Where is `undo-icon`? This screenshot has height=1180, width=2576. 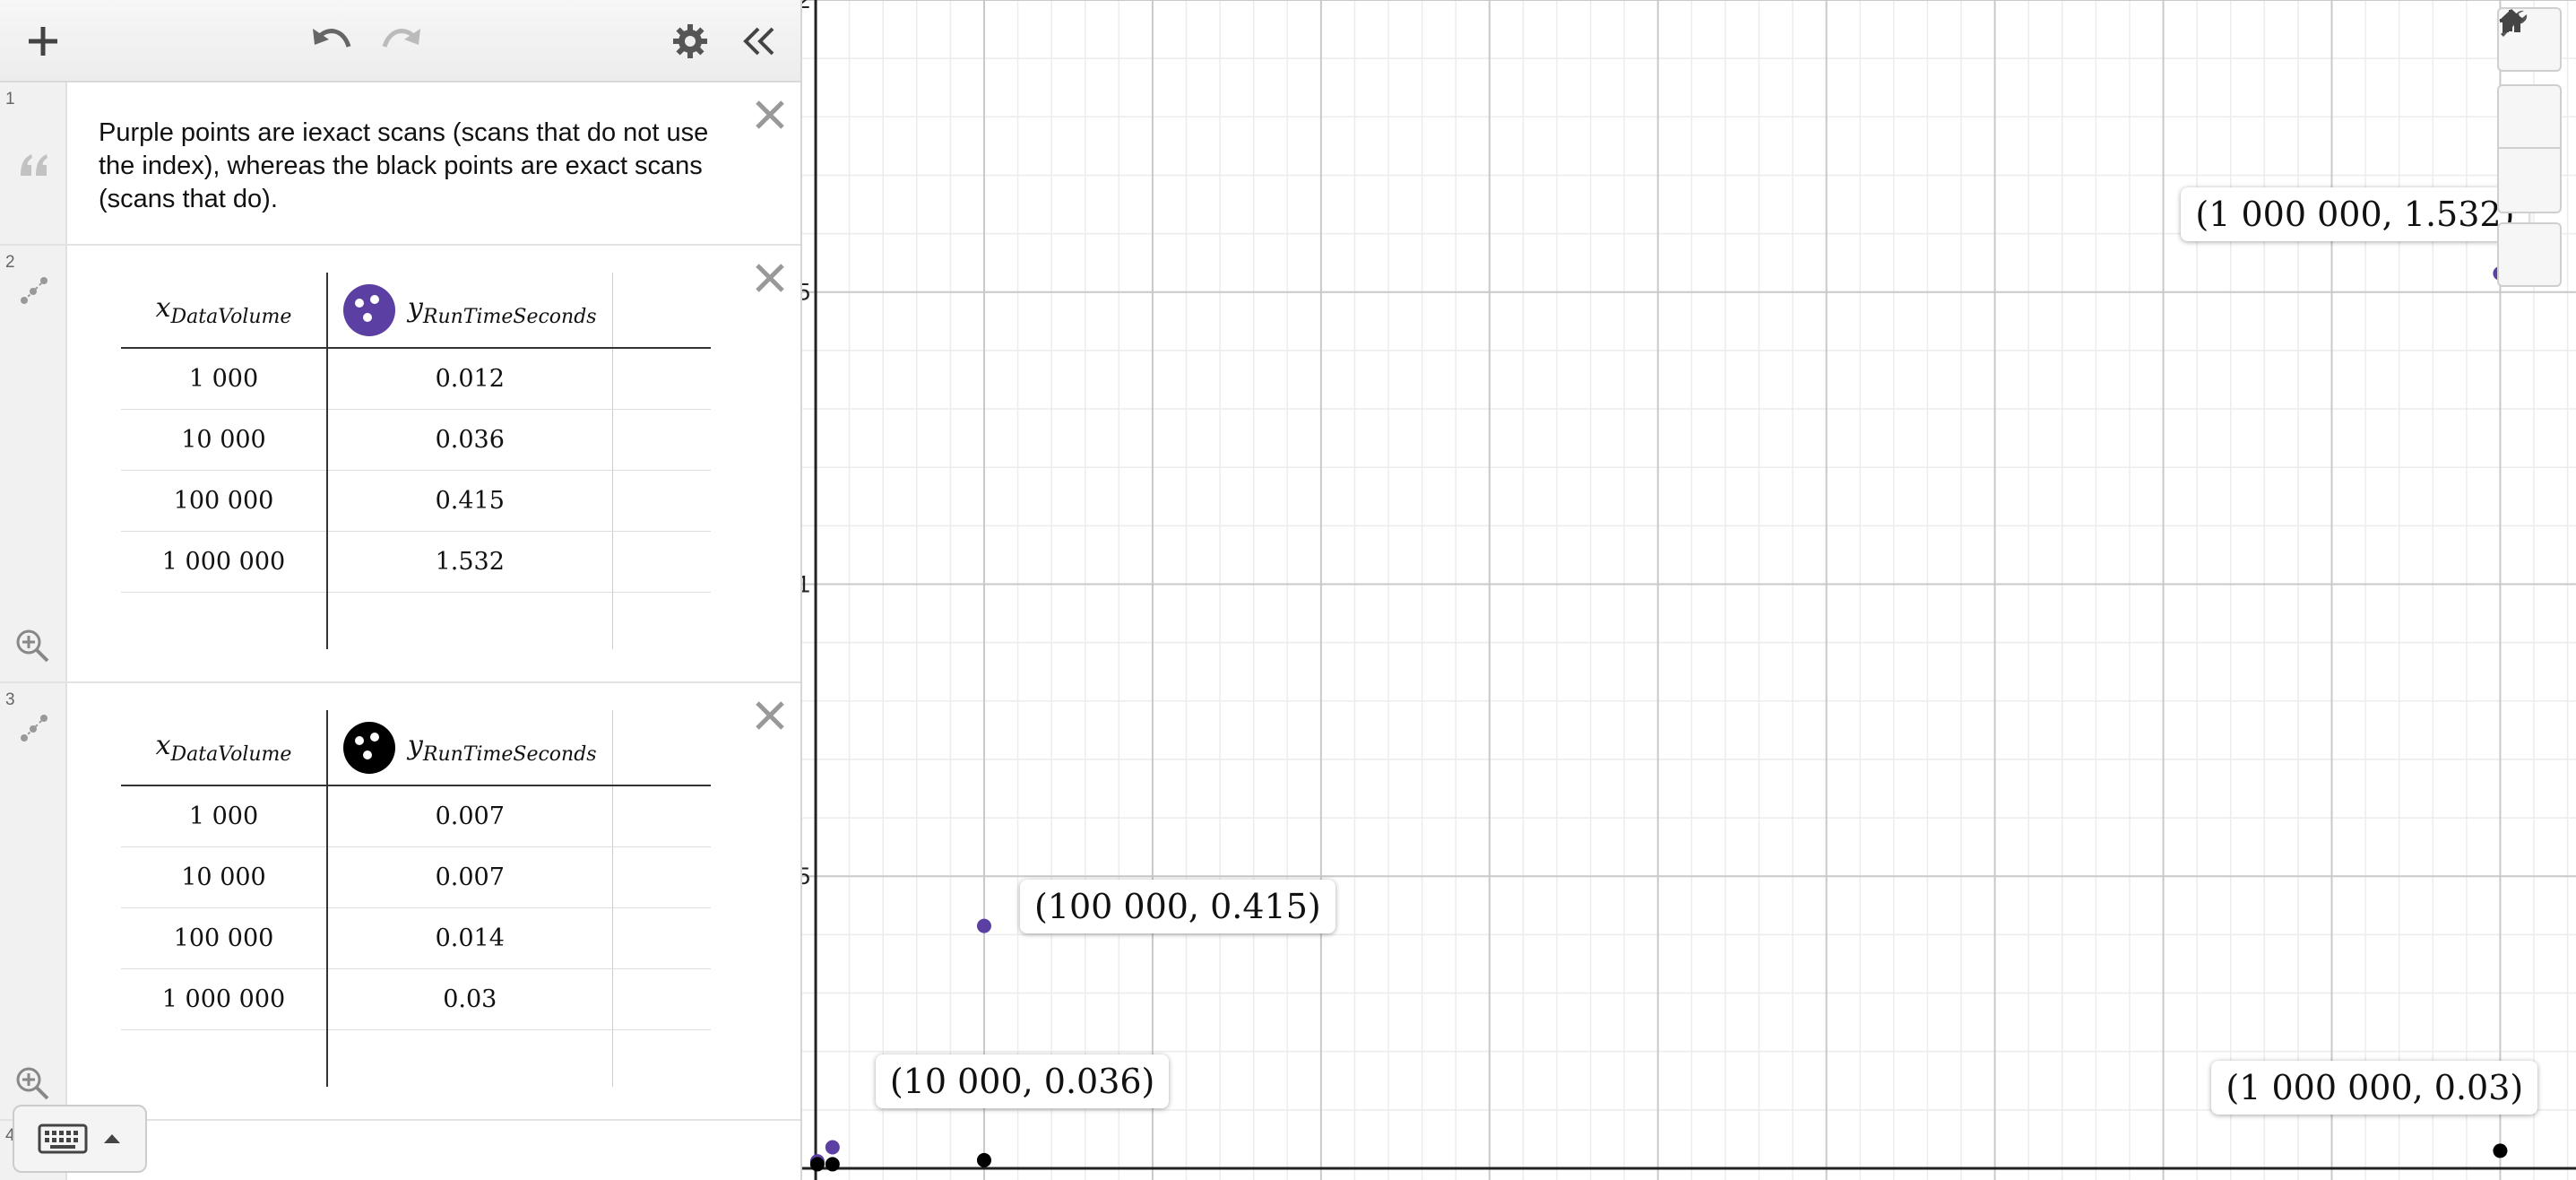 undo-icon is located at coordinates (332, 38).